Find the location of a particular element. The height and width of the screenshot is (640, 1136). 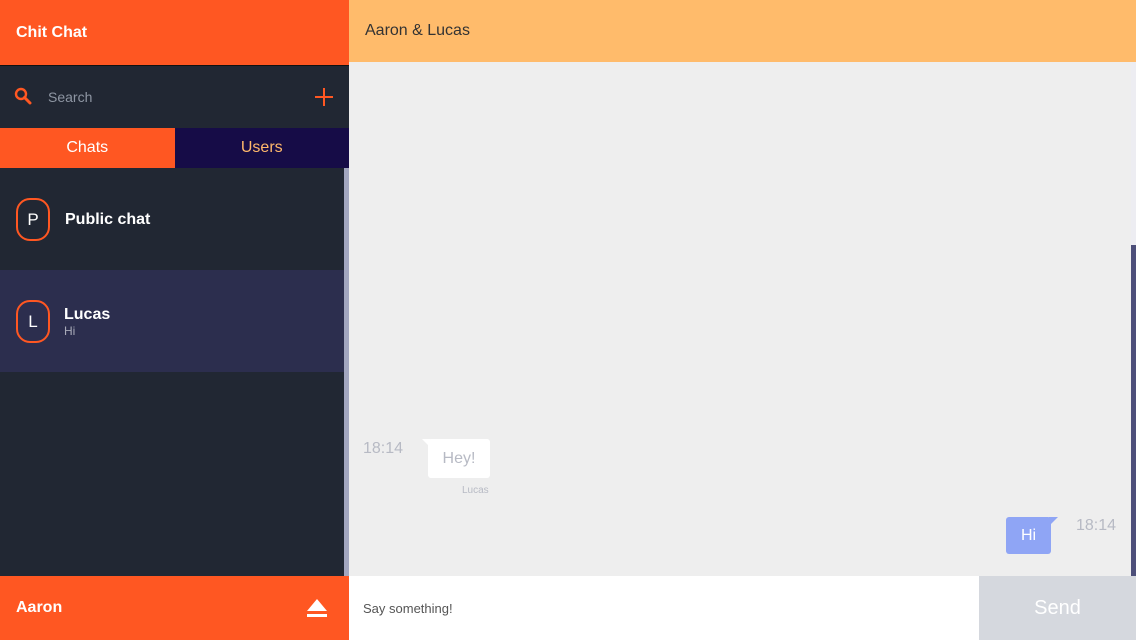

search-icon is located at coordinates (23, 96).